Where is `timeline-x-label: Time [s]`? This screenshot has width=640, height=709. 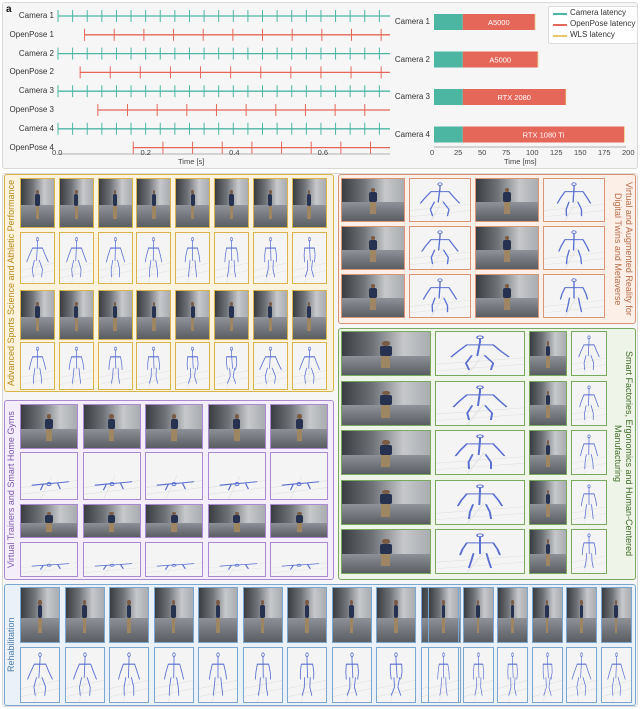
timeline-x-label: Time [s] is located at coordinates (191, 161).